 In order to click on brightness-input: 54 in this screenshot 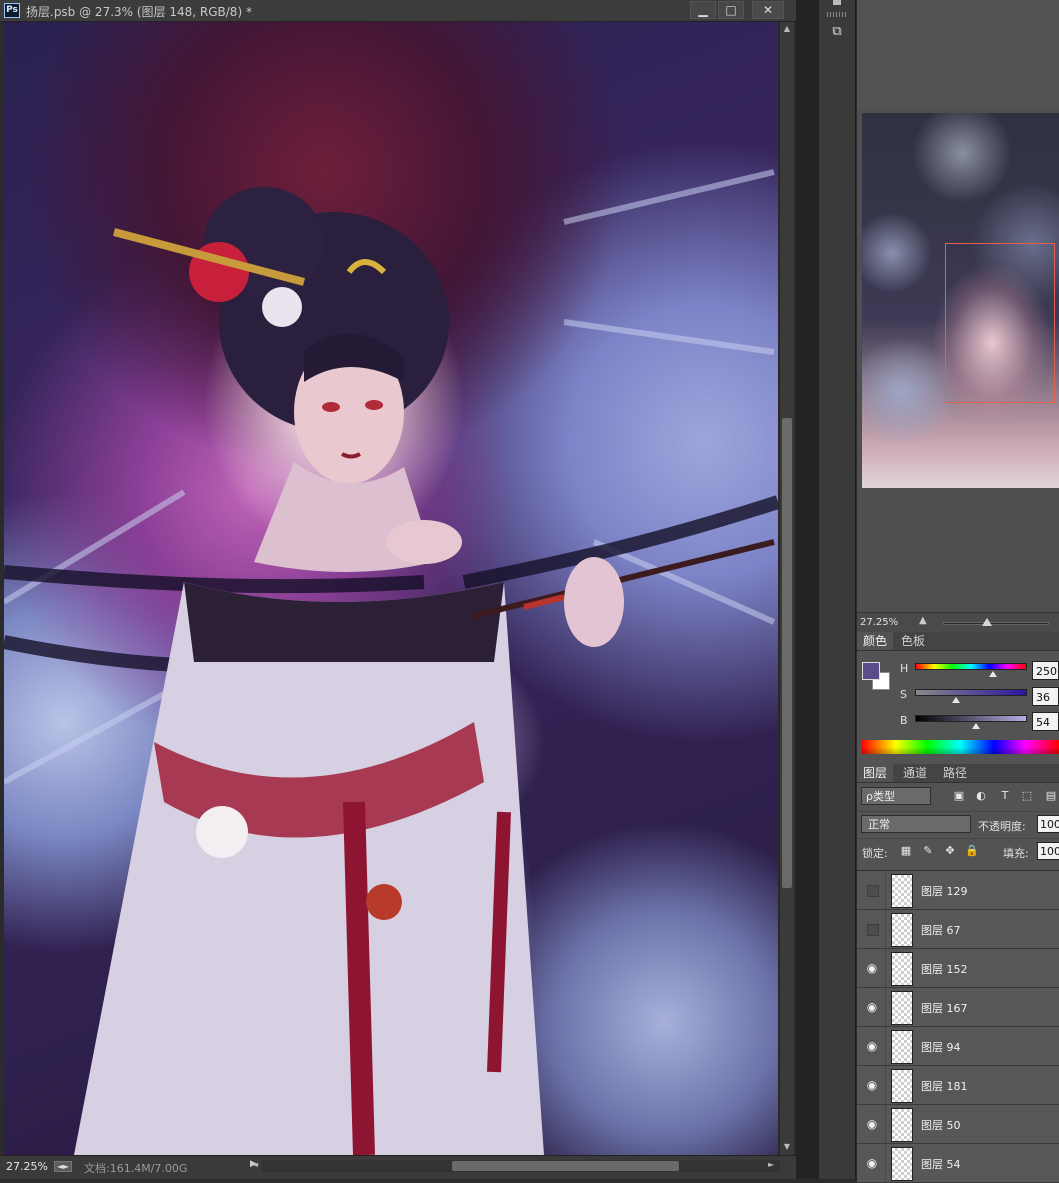, I will do `click(1045, 721)`.